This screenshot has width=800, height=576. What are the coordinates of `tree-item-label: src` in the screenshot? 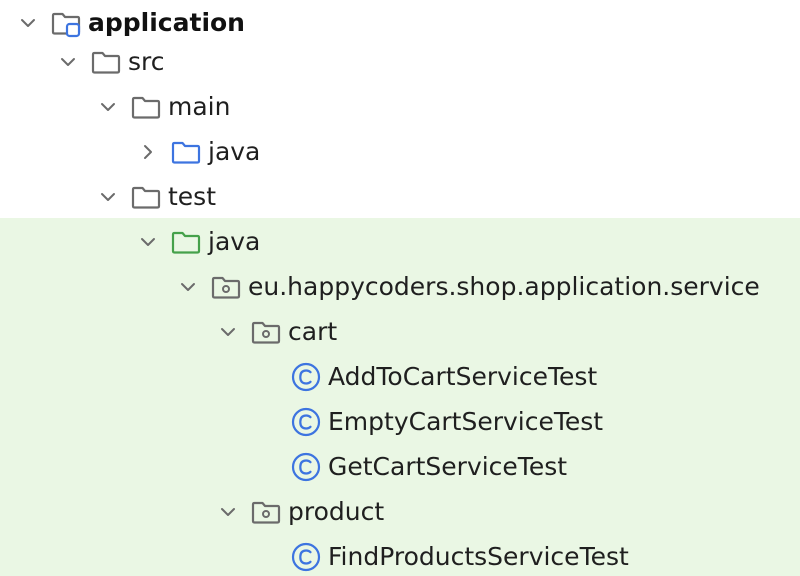 It's located at (146, 61).